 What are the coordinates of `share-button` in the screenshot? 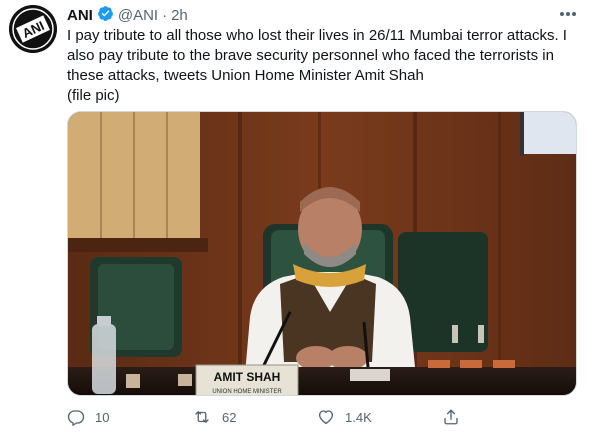 It's located at (504, 417).